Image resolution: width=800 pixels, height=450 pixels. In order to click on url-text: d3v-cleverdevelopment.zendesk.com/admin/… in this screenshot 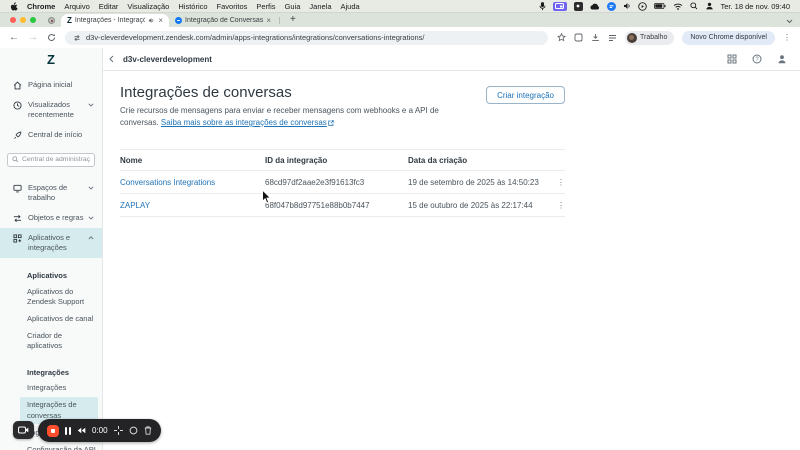, I will do `click(255, 37)`.